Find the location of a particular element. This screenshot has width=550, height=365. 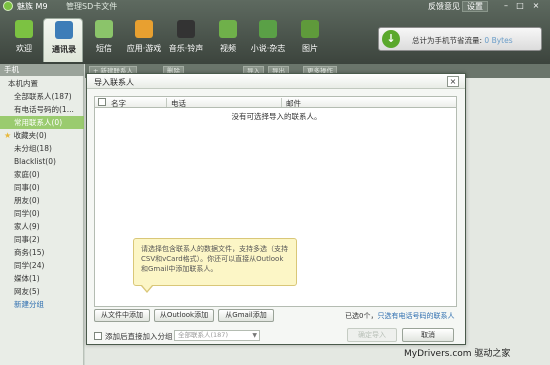

tab-label: 视频 is located at coordinates (228, 48).